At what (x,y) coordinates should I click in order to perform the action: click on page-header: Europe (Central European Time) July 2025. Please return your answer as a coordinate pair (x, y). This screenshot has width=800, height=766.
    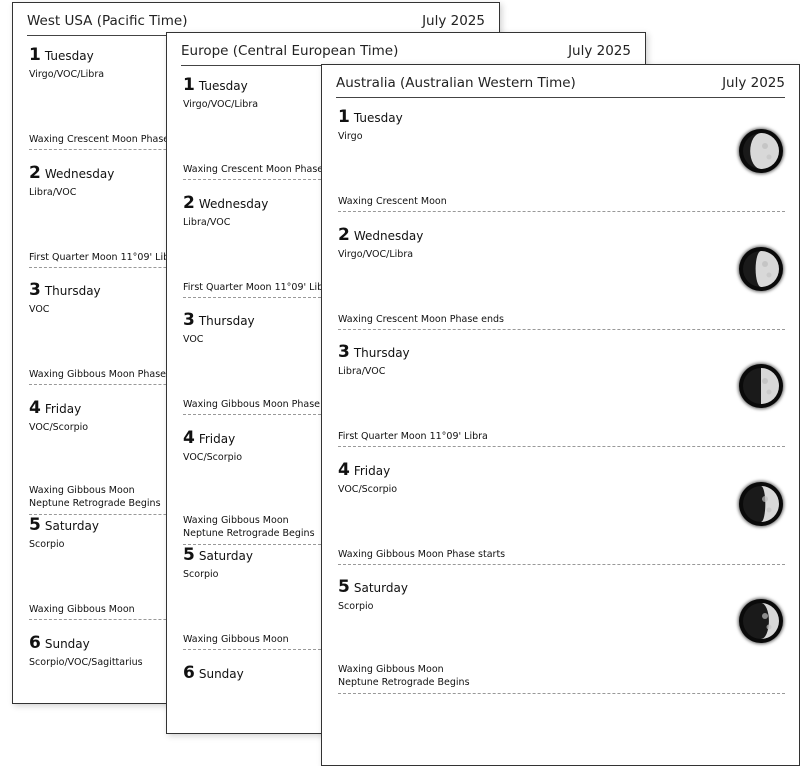
    Looking at the image, I should click on (406, 54).